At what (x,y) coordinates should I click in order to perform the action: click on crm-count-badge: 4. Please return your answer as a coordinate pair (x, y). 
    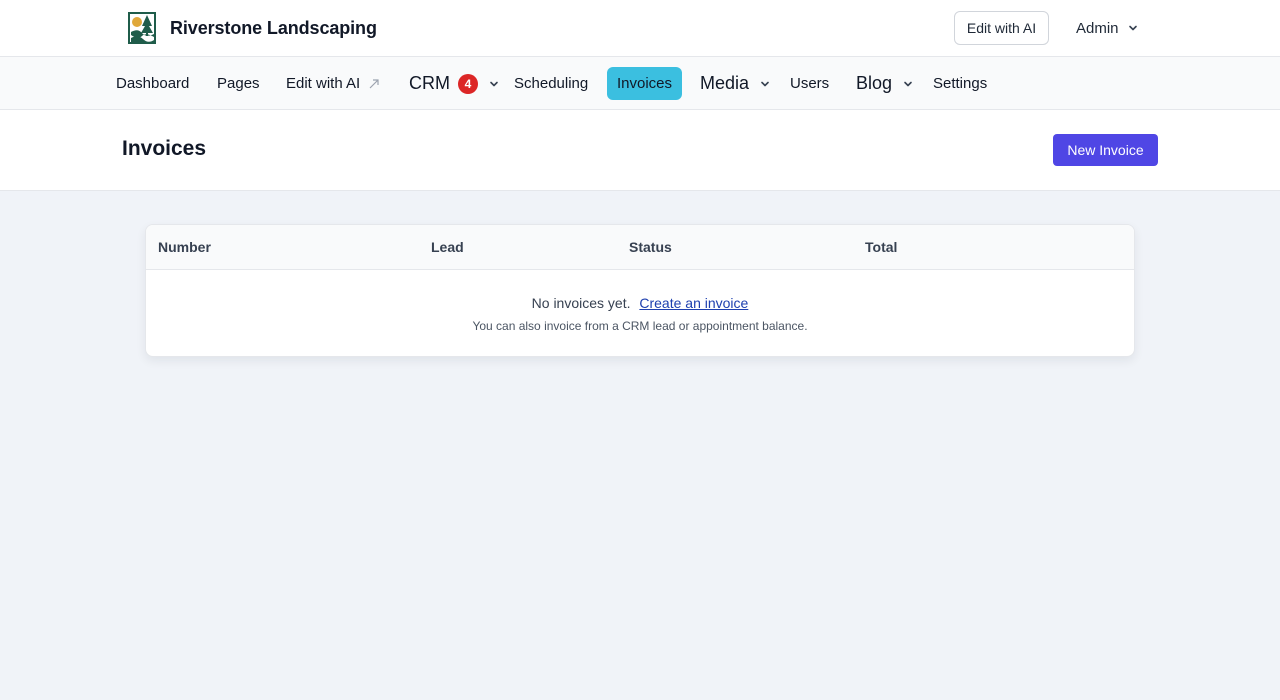
    Looking at the image, I should click on (468, 83).